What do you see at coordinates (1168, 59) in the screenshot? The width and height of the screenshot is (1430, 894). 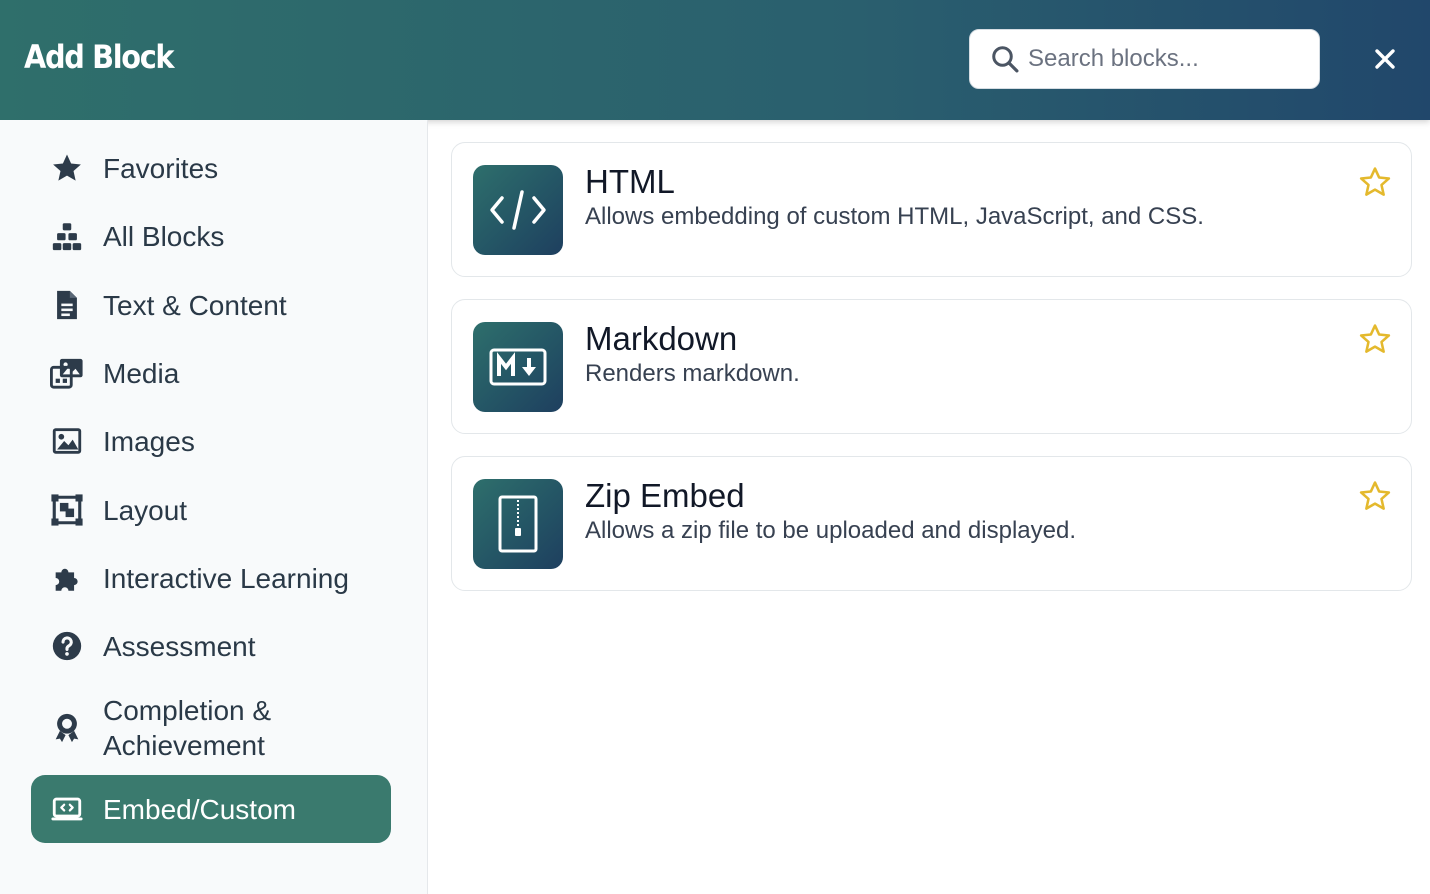 I see `search-input` at bounding box center [1168, 59].